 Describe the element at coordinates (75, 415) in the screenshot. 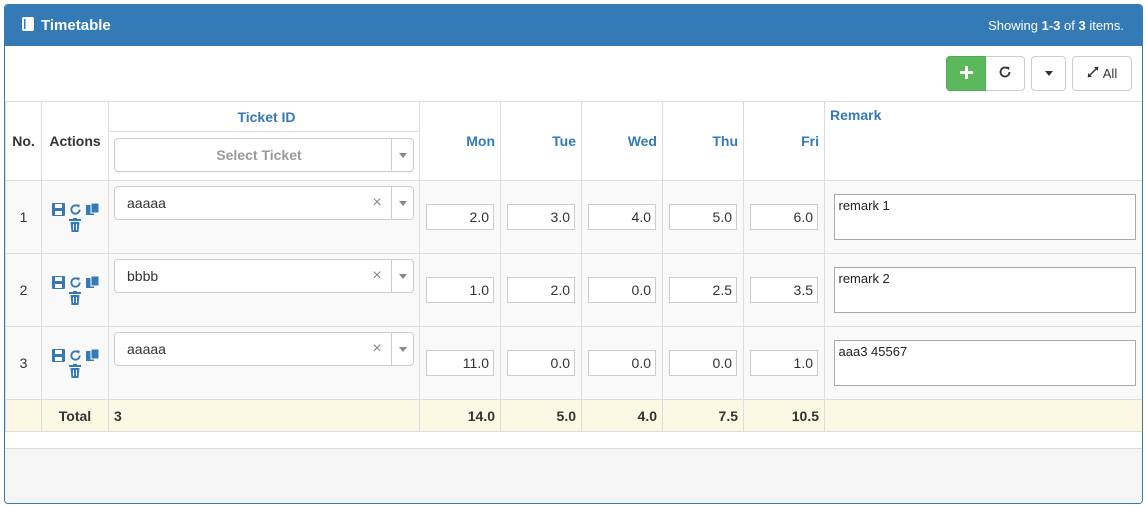

I see `total-label: Total` at that location.